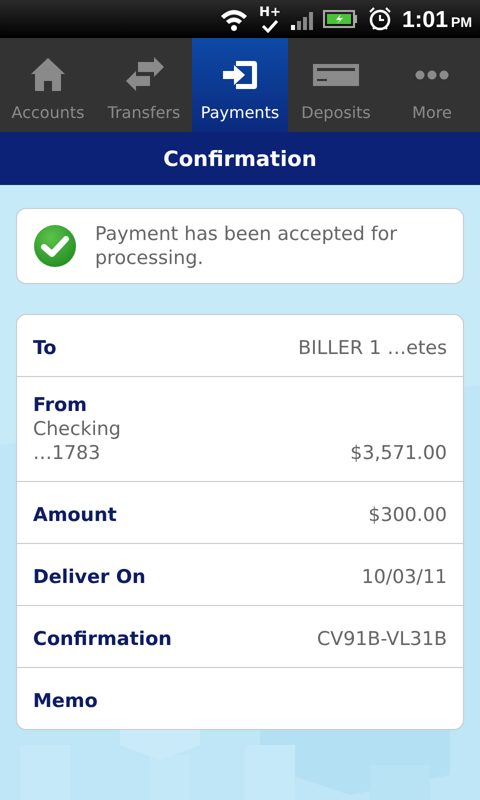 This screenshot has width=480, height=800. Describe the element at coordinates (372, 348) in the screenshot. I see `field-value: BILLER 1 …etes` at that location.